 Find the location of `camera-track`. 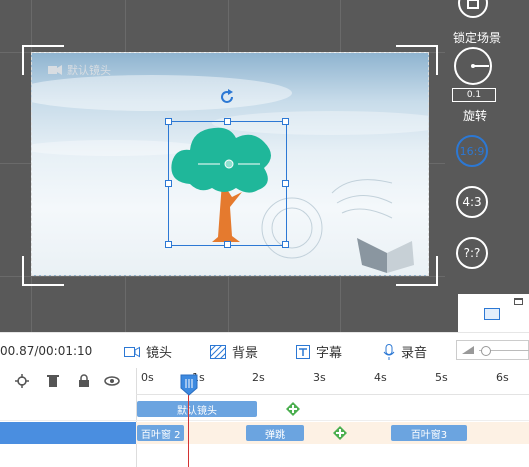

camera-track is located at coordinates (264, 409).